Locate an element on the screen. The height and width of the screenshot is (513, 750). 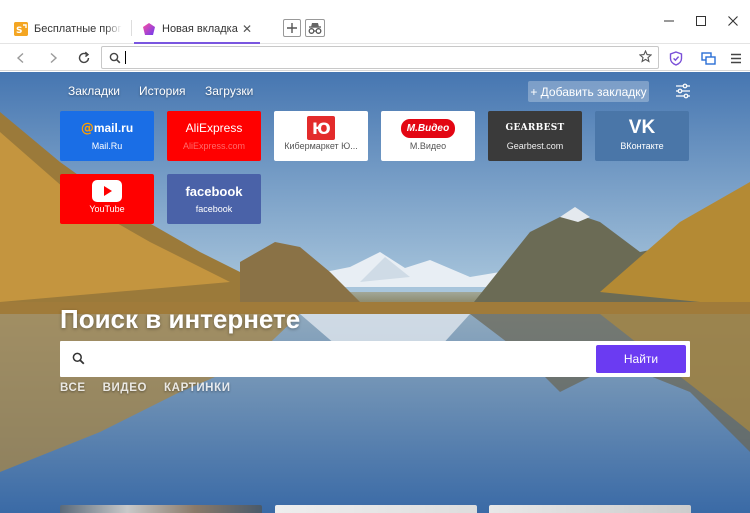
category-images: КАРТИНКИ is located at coordinates (197, 388).